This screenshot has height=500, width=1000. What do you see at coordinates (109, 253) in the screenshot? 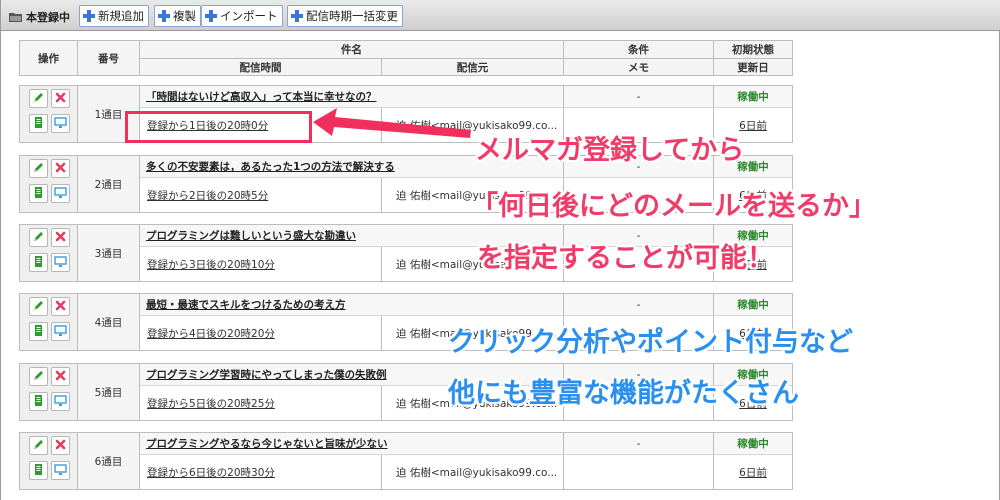
I see `row-number: 3通目` at bounding box center [109, 253].